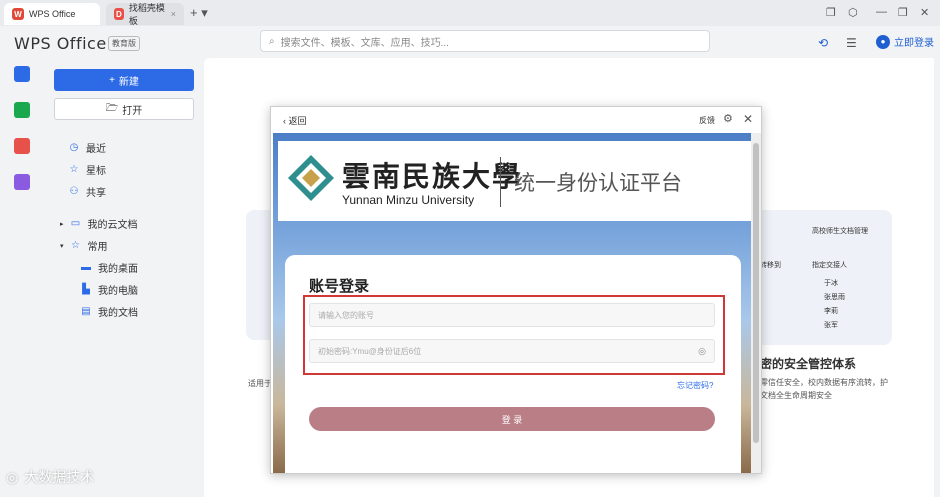  What do you see at coordinates (903, 12) in the screenshot?
I see `restore-icon: ❐` at bounding box center [903, 12].